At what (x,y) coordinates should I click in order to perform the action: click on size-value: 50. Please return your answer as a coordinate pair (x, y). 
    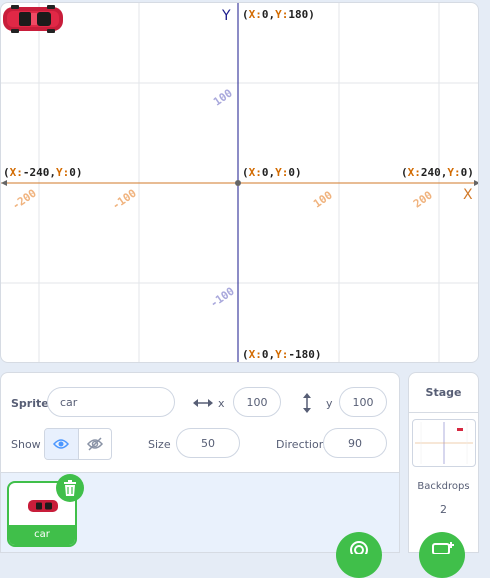
    Looking at the image, I should click on (208, 443).